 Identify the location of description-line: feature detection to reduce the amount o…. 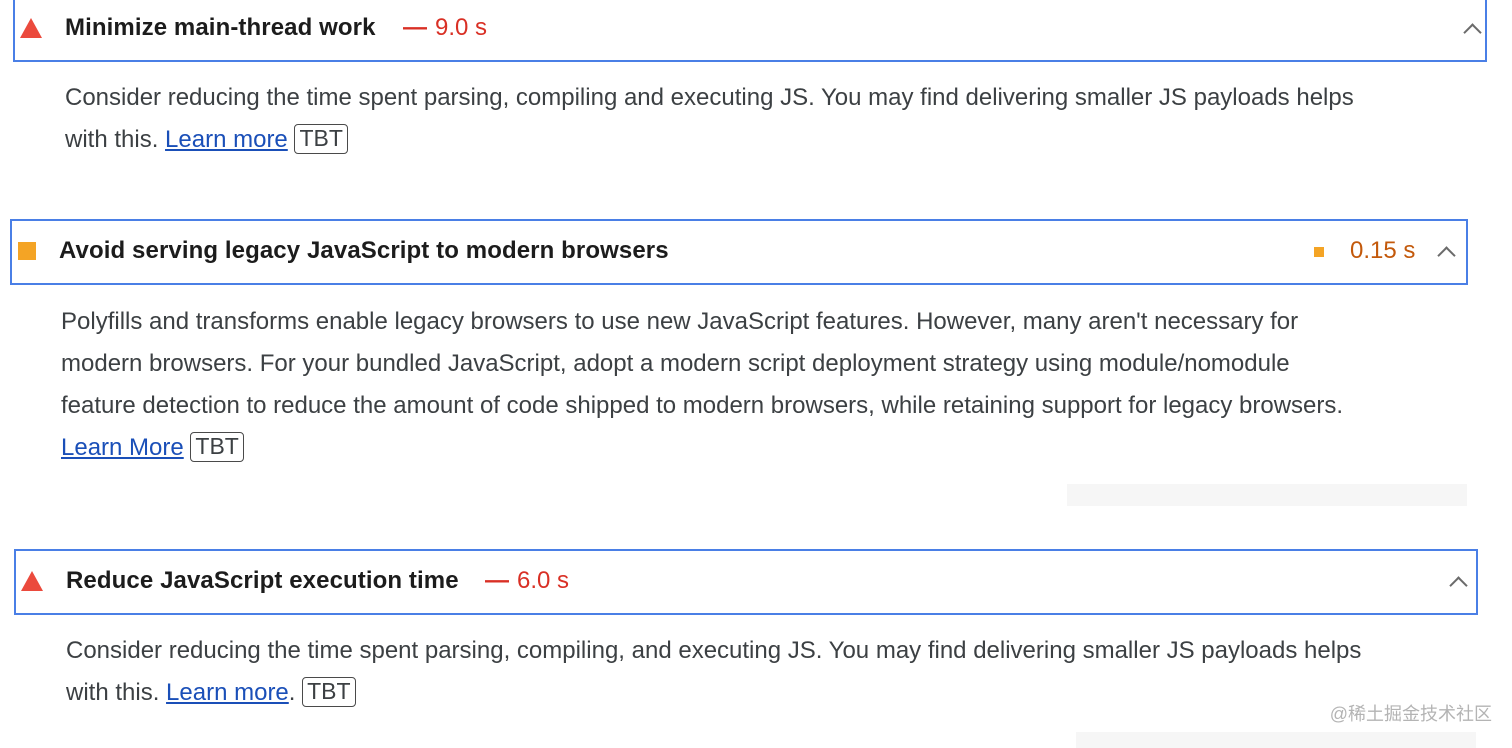
(702, 405).